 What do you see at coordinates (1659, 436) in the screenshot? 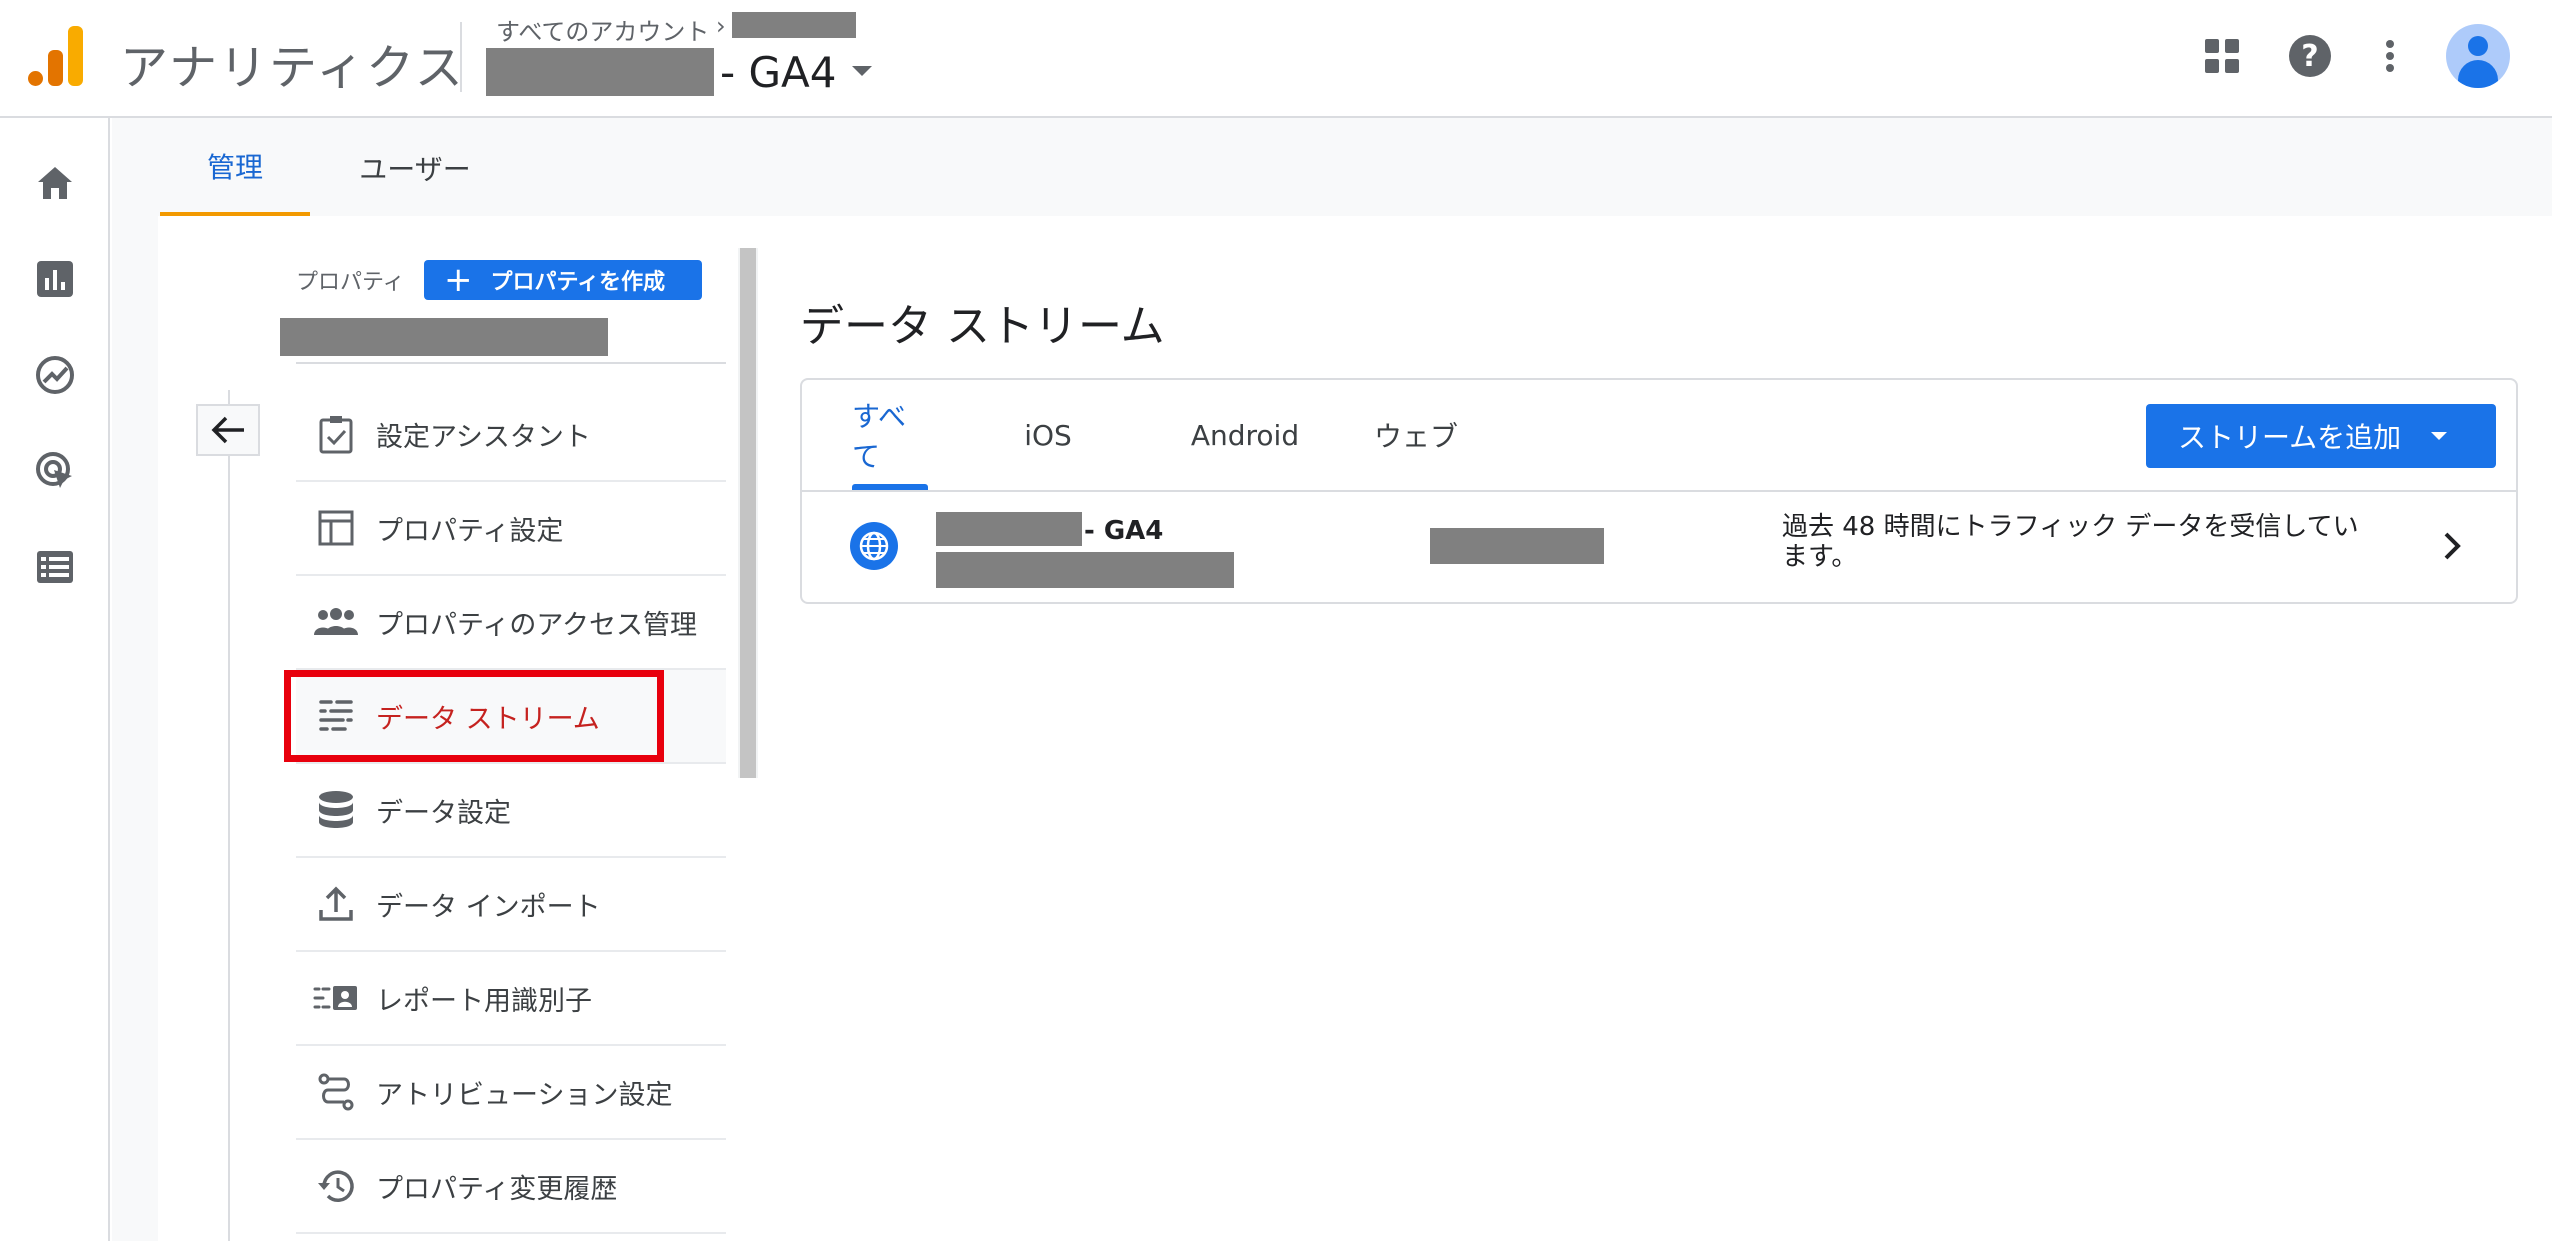
I see `stream-tabbar: すべて iOS Android ウェブ ストリームを追加` at bounding box center [1659, 436].